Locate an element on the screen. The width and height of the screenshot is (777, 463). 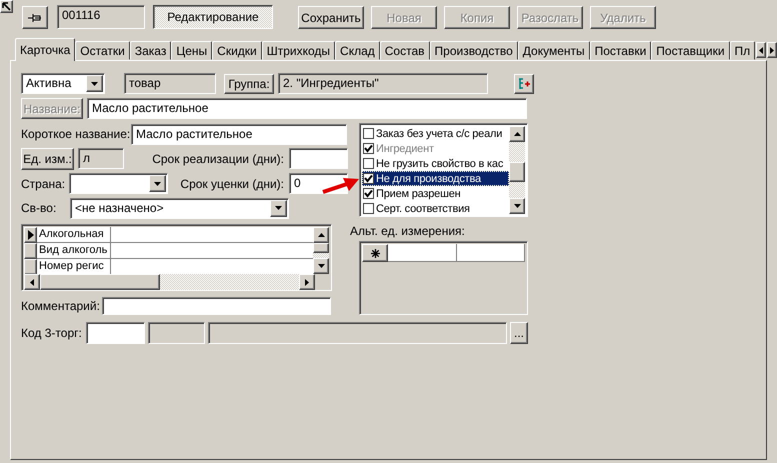
checklist-item: Серт. соответствия is located at coordinates (435, 207).